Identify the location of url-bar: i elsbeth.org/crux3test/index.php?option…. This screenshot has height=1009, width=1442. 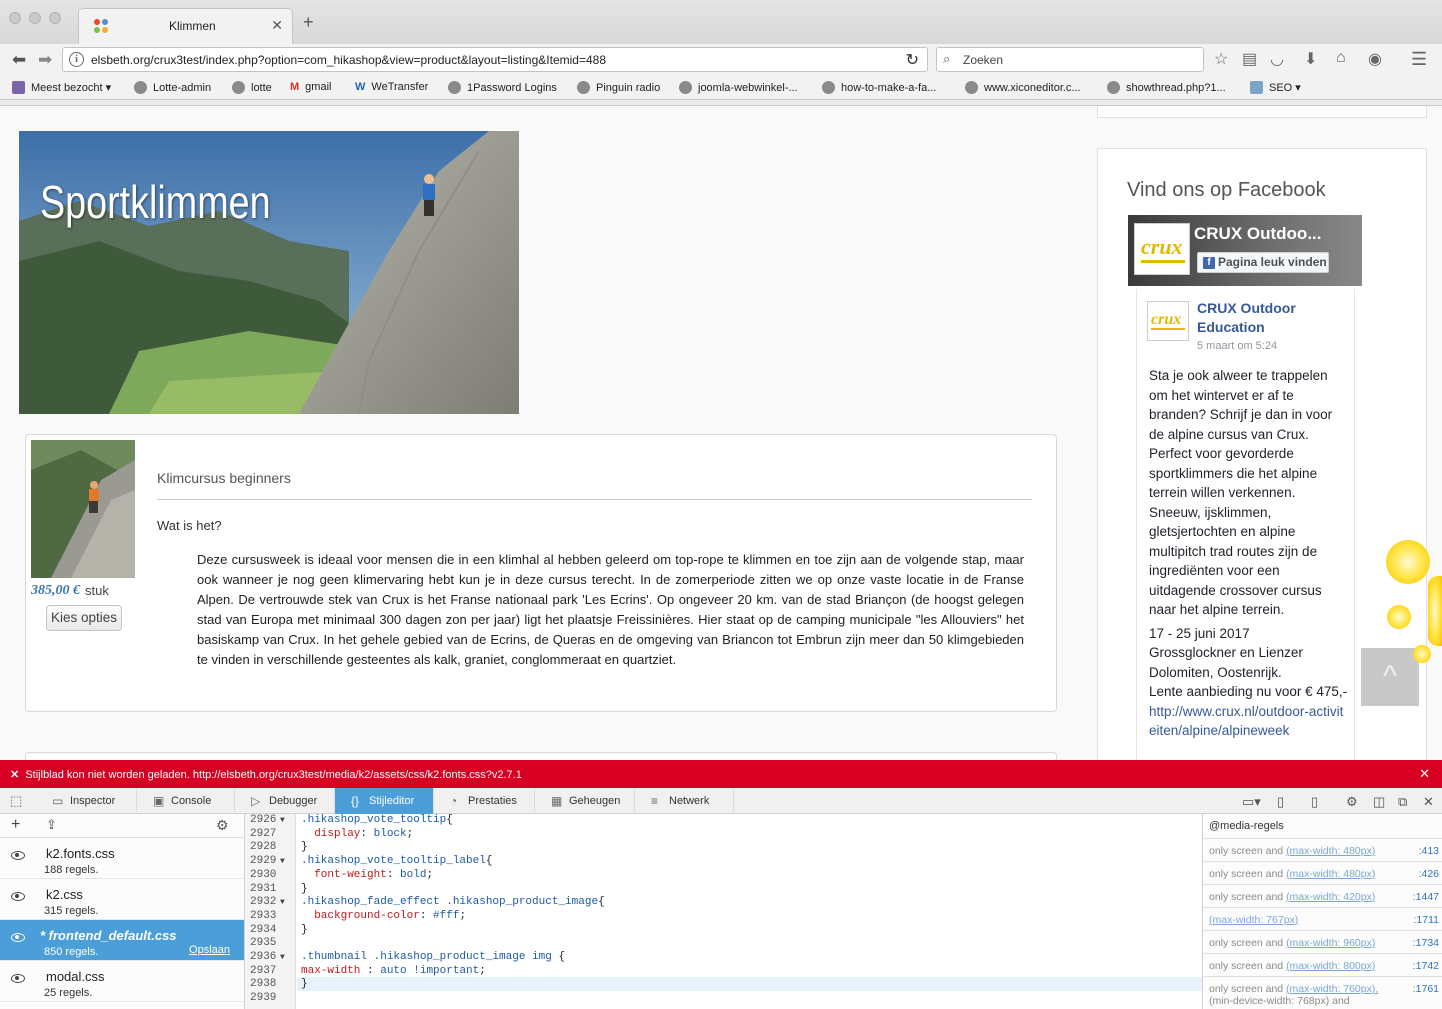
(495, 59).